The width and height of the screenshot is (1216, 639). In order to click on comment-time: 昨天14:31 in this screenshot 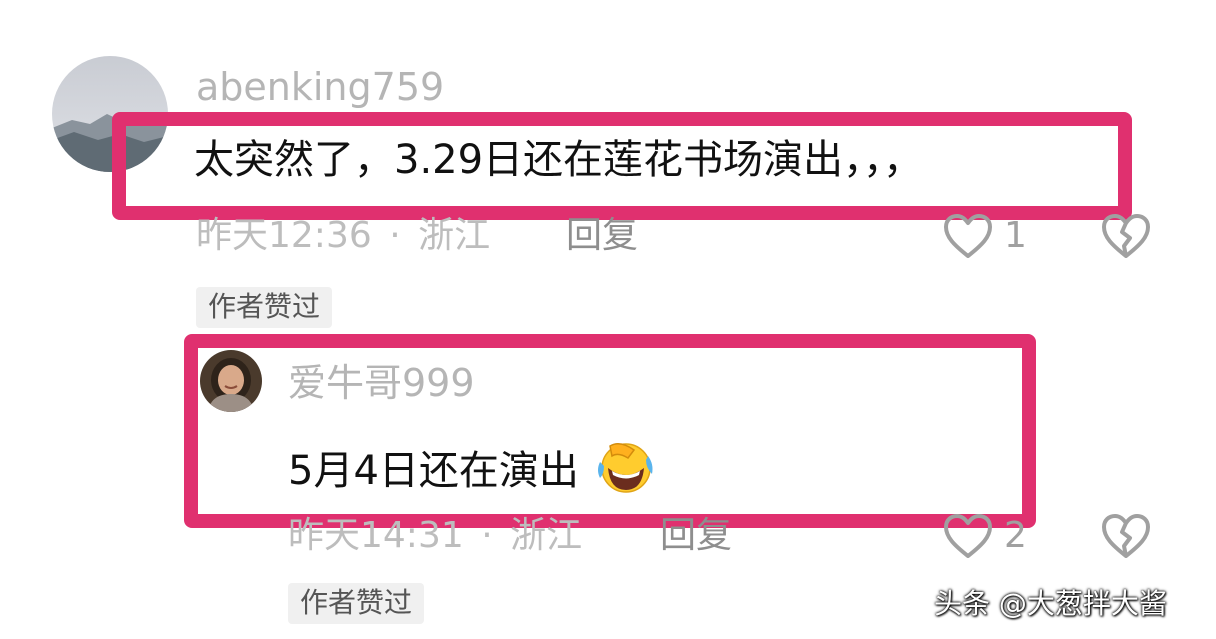, I will do `click(376, 535)`.